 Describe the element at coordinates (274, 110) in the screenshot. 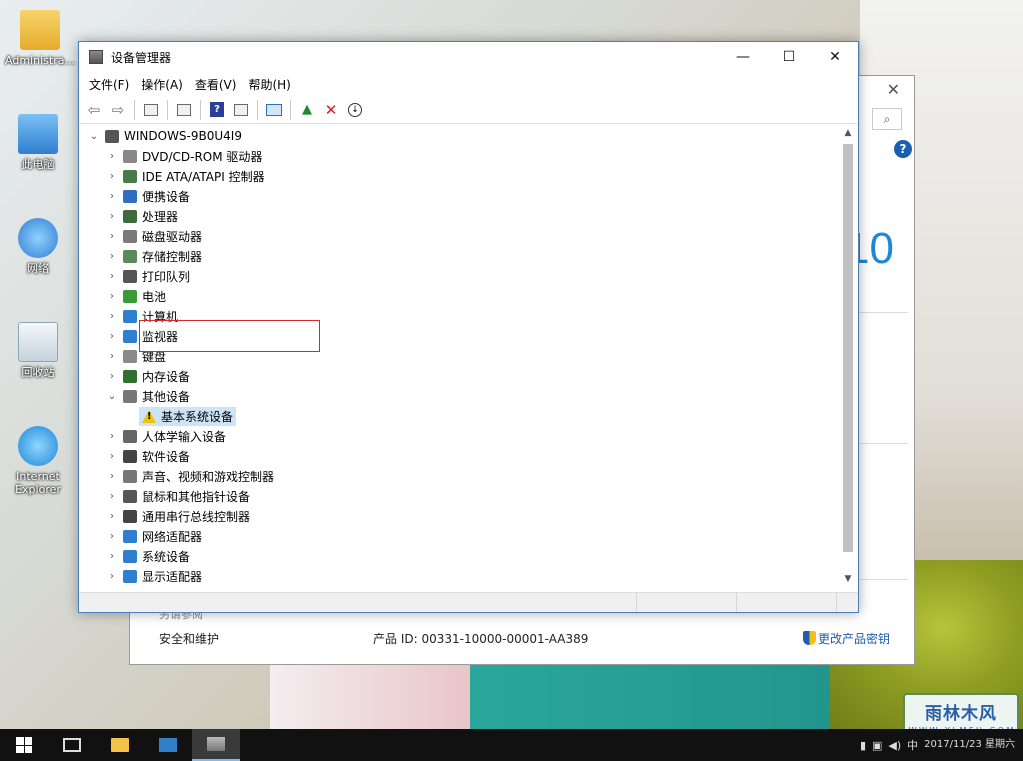

I see `scan-hardware-button` at that location.